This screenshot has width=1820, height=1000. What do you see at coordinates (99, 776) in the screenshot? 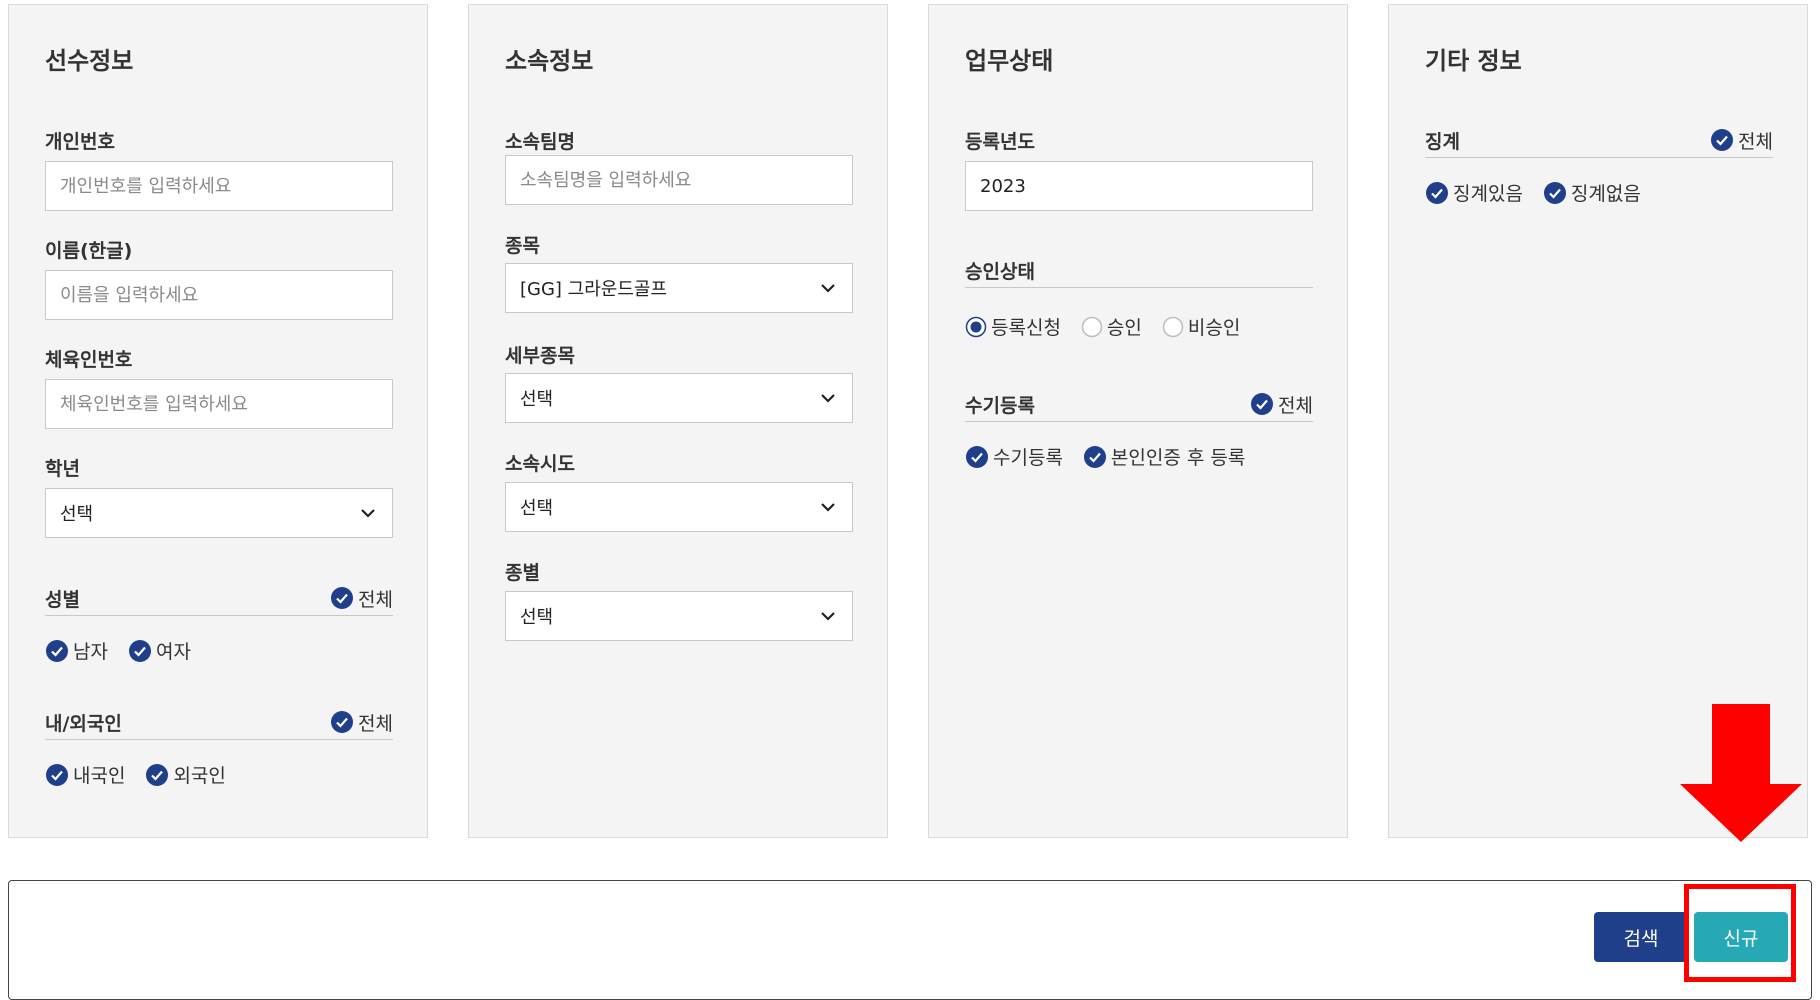
I see `nationality-domestic-label: 내국인` at bounding box center [99, 776].